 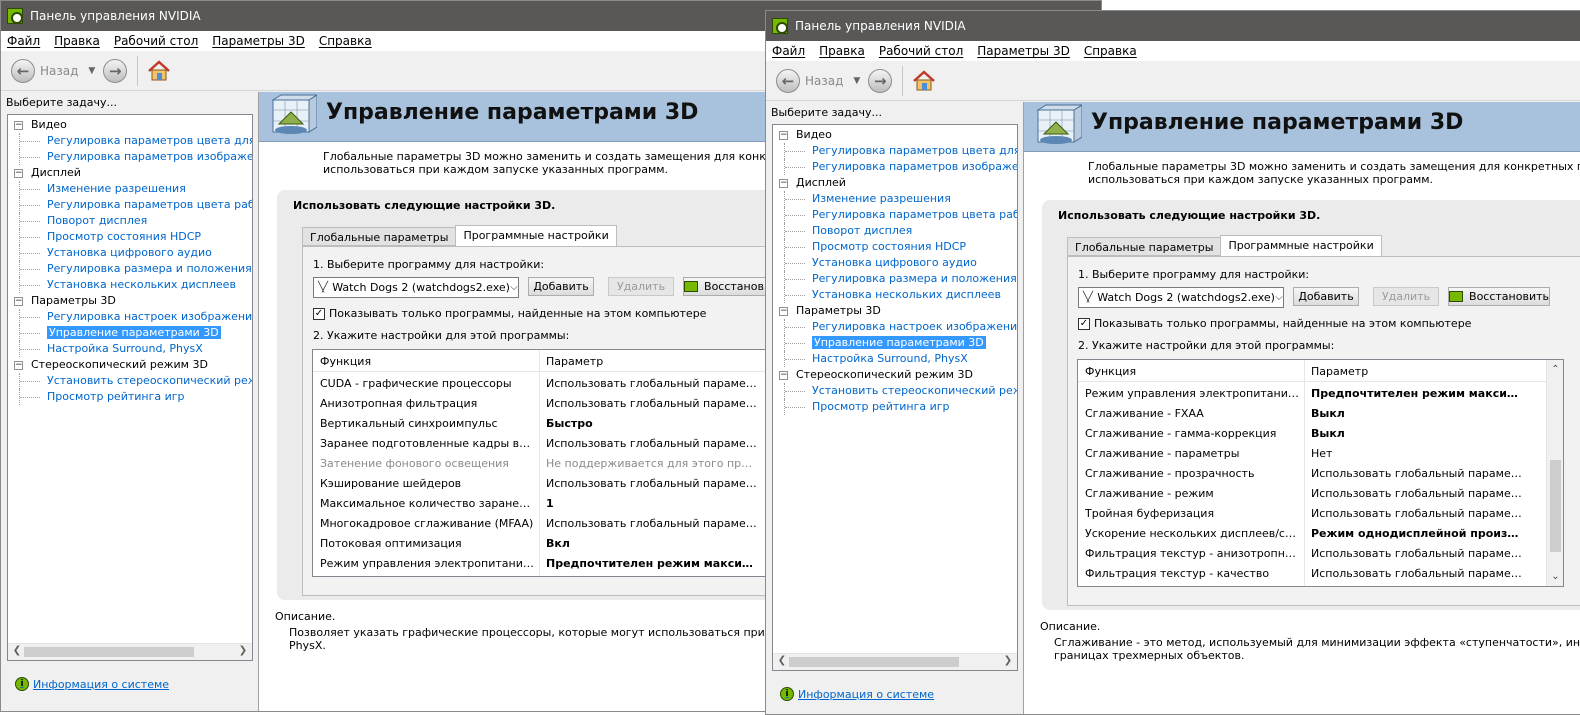 What do you see at coordinates (574, 361) in the screenshot?
I see `grid-header-parameter: Параметр` at bounding box center [574, 361].